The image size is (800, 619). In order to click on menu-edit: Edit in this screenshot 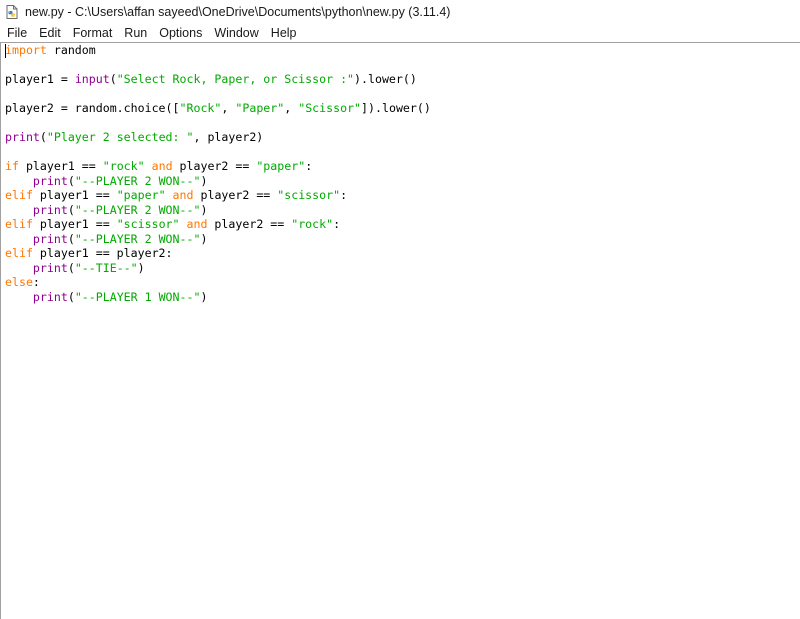, I will do `click(50, 33)`.